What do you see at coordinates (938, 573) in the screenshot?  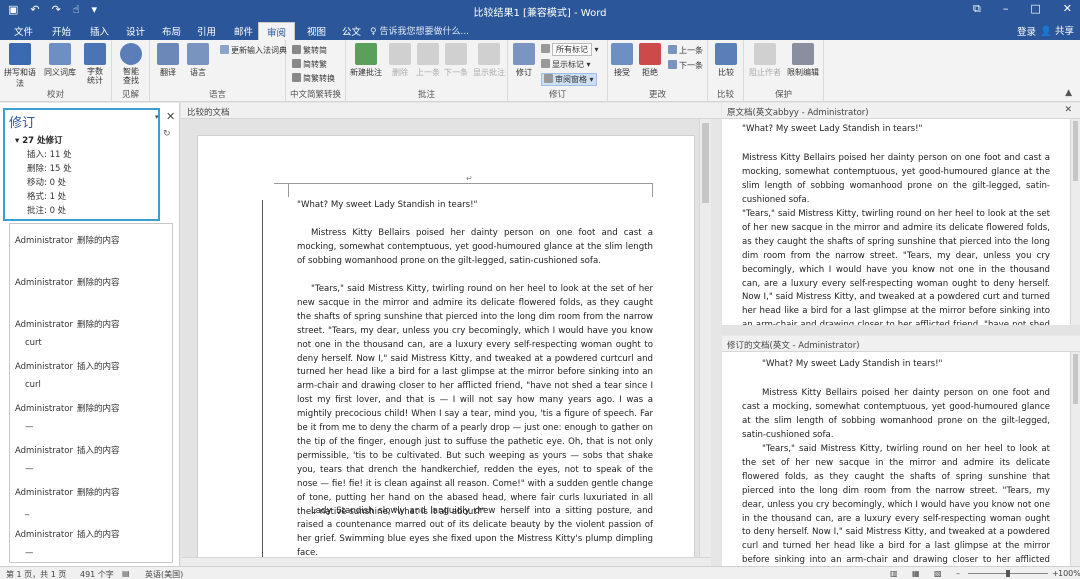 I see `web-layout-icon: ▧` at bounding box center [938, 573].